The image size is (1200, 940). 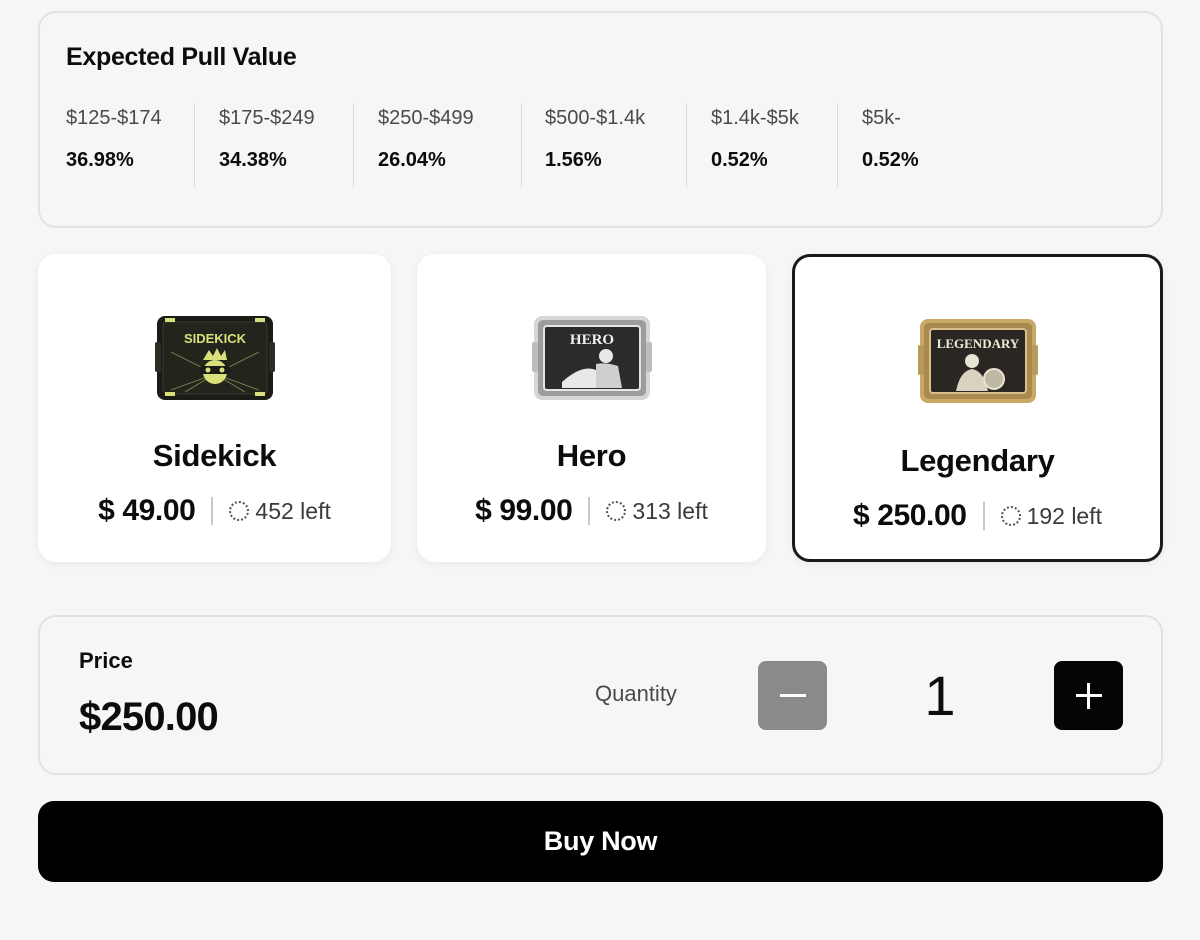 What do you see at coordinates (106, 660) in the screenshot?
I see `price-label: Price` at bounding box center [106, 660].